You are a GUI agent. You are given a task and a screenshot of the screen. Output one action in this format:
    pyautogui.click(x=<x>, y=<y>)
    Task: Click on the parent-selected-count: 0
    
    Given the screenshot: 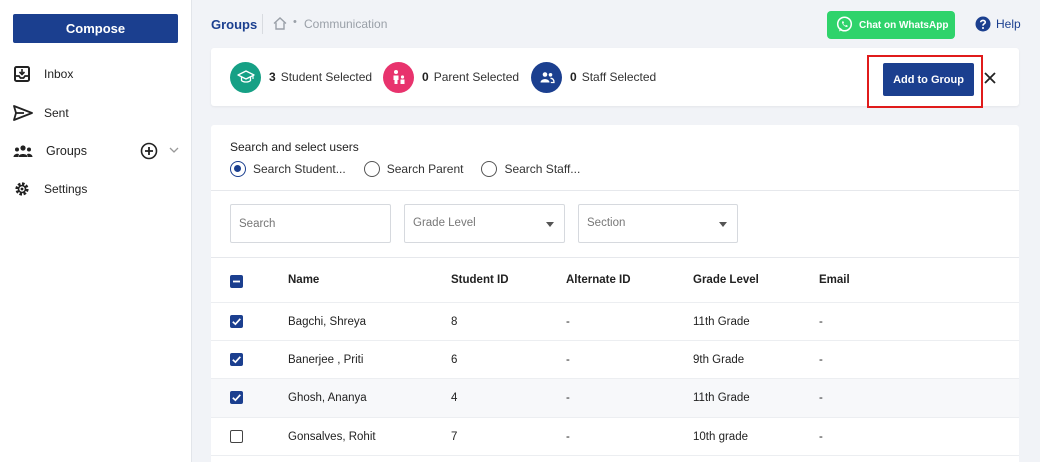 What is the action you would take?
    pyautogui.click(x=425, y=77)
    